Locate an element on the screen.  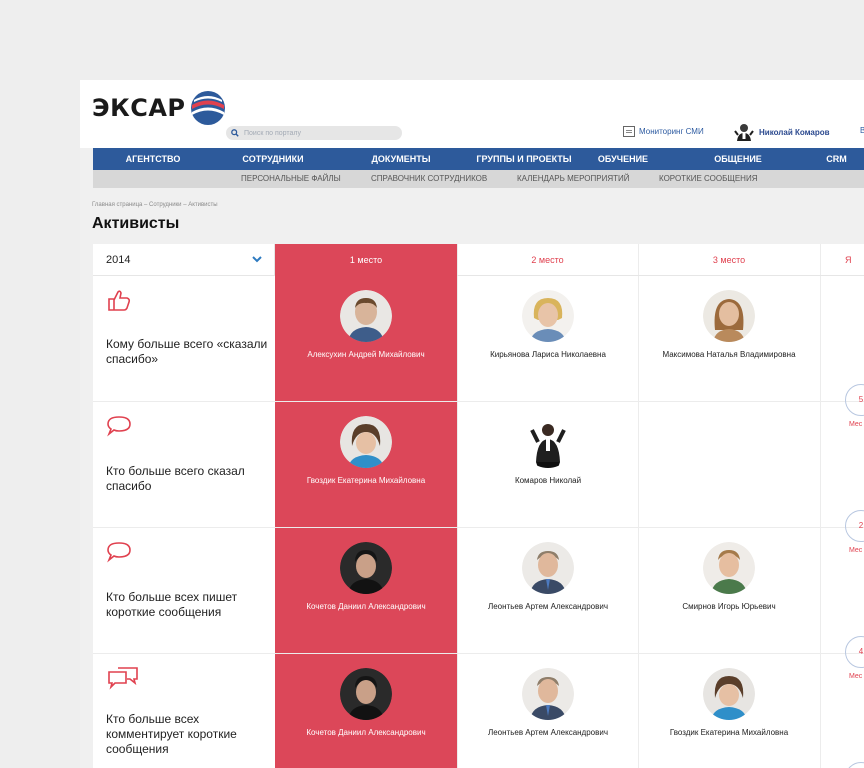
chat-bubbles-icon is located at coordinates (123, 678).